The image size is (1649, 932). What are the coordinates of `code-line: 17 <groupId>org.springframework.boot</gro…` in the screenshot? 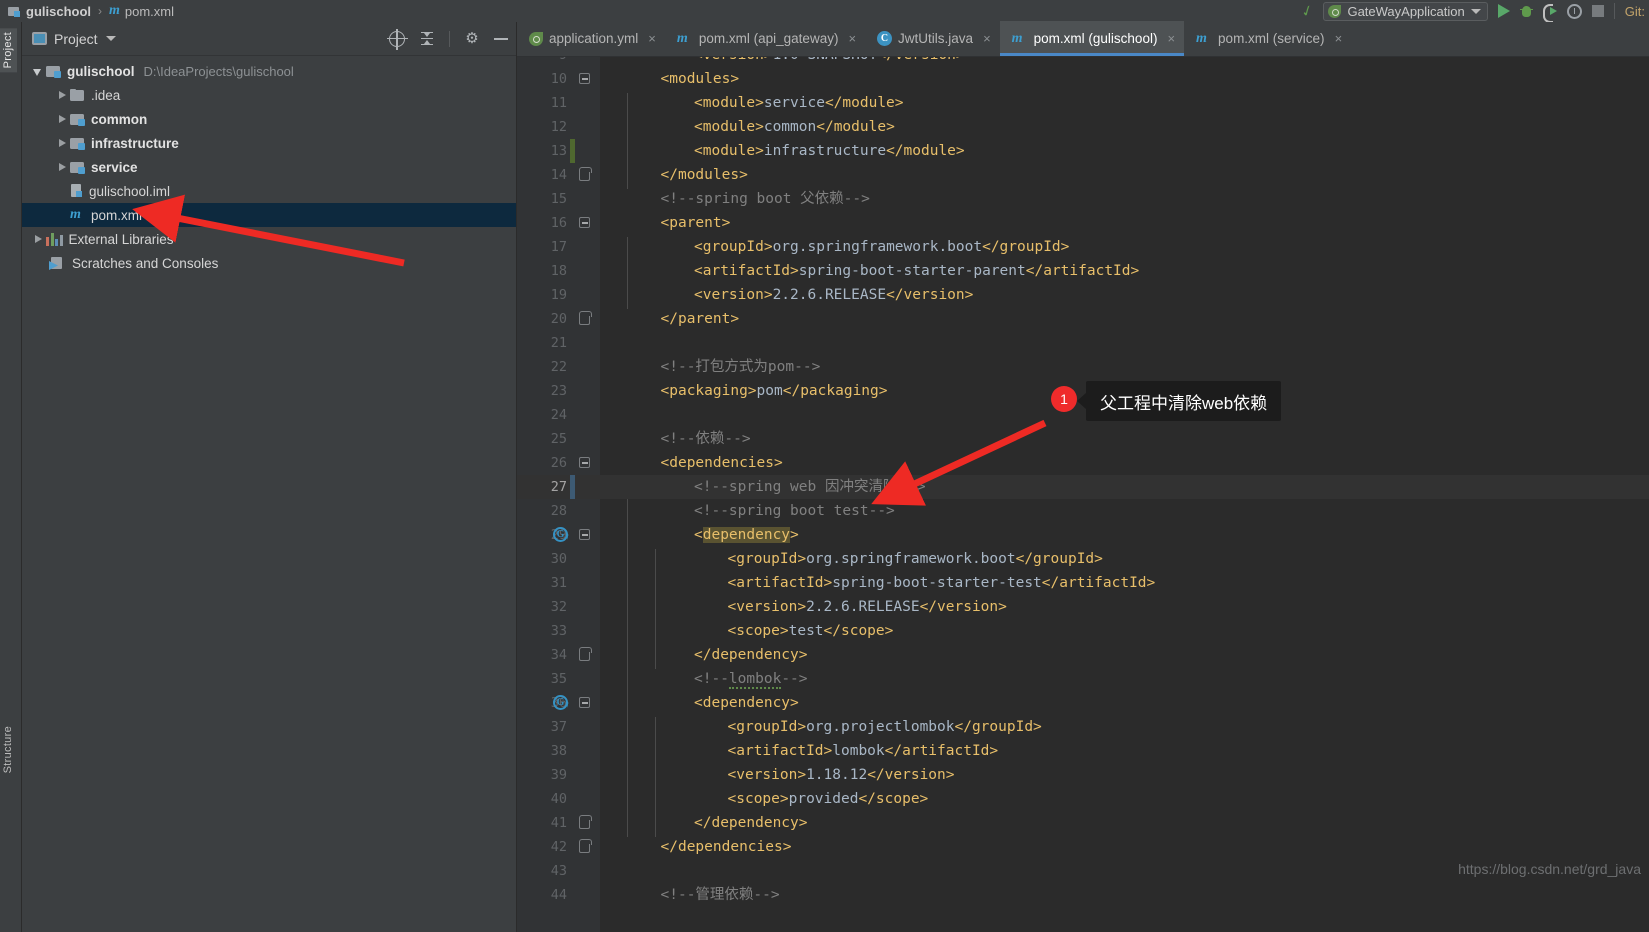 It's located at (1083, 247).